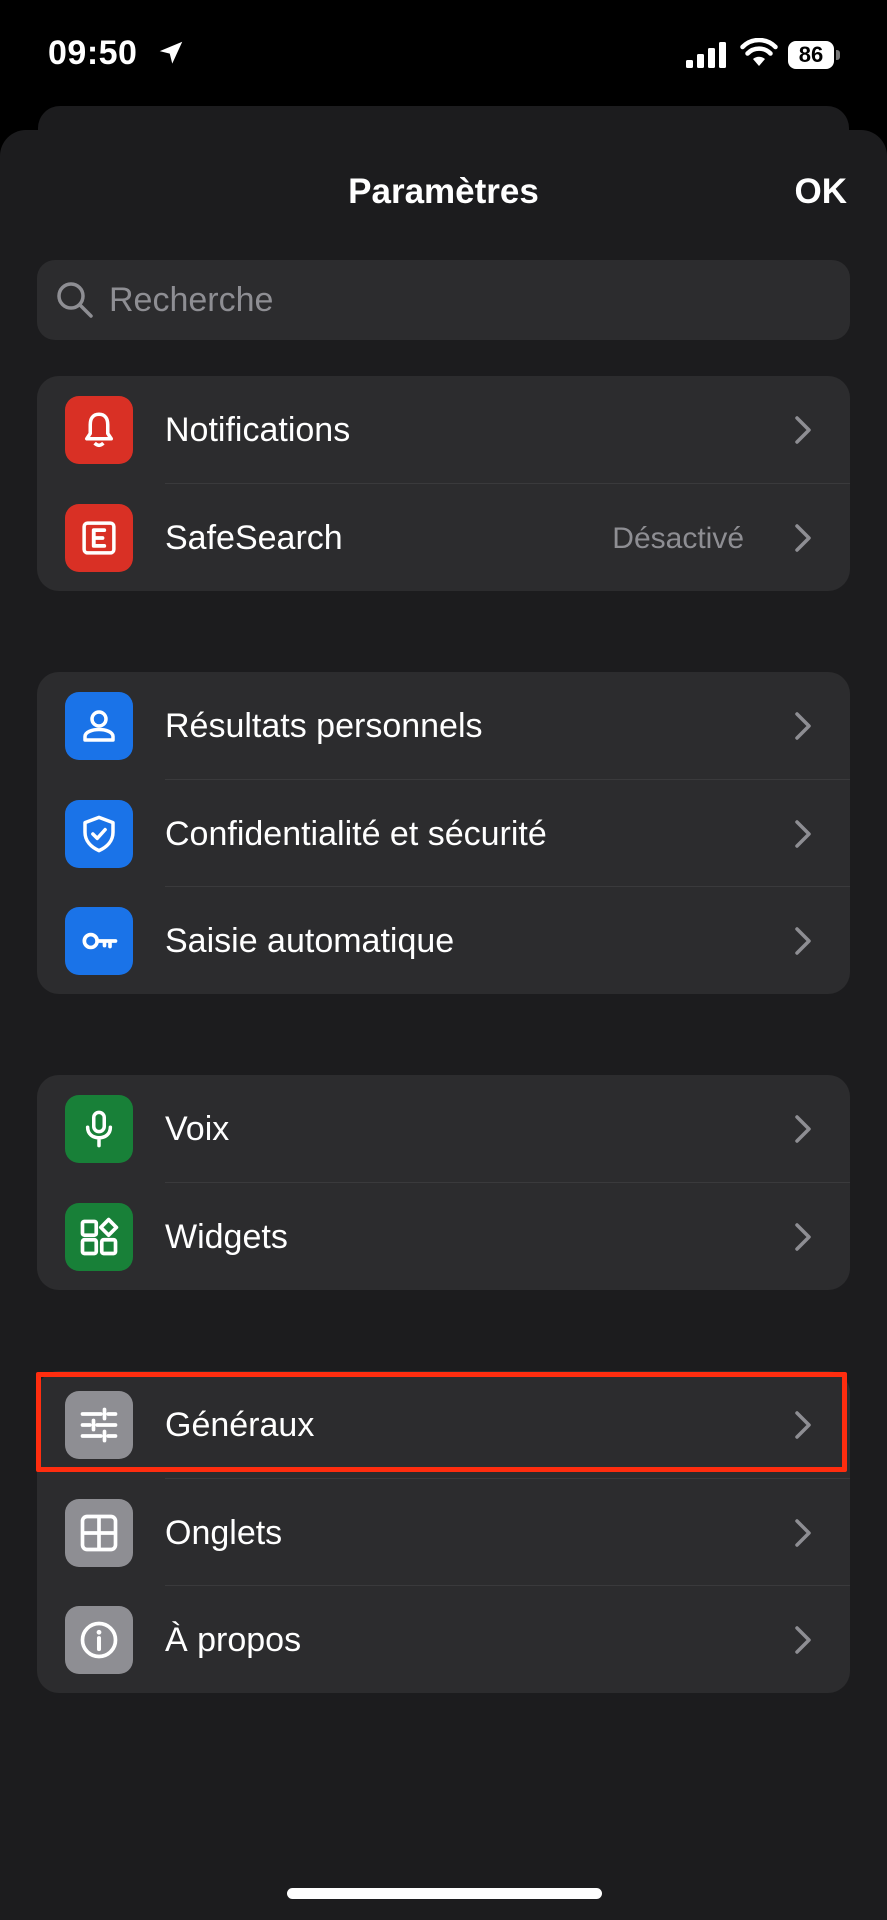 The height and width of the screenshot is (1920, 887). Describe the element at coordinates (99, 1425) in the screenshot. I see `sliders-icon` at that location.